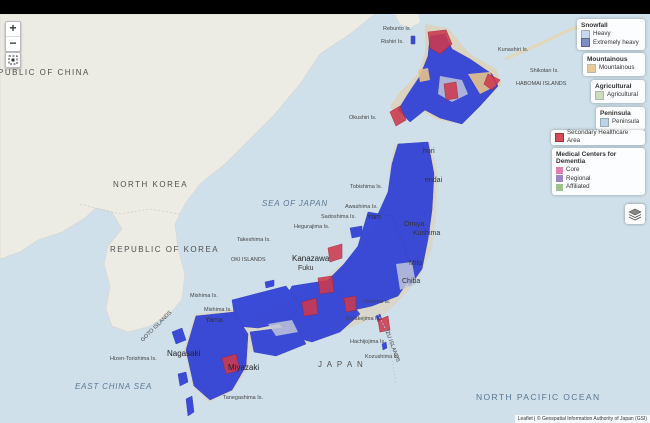 The image size is (650, 423). Describe the element at coordinates (392, 42) in the screenshot. I see `island-label-rishiri: Rishiri Is.` at that location.